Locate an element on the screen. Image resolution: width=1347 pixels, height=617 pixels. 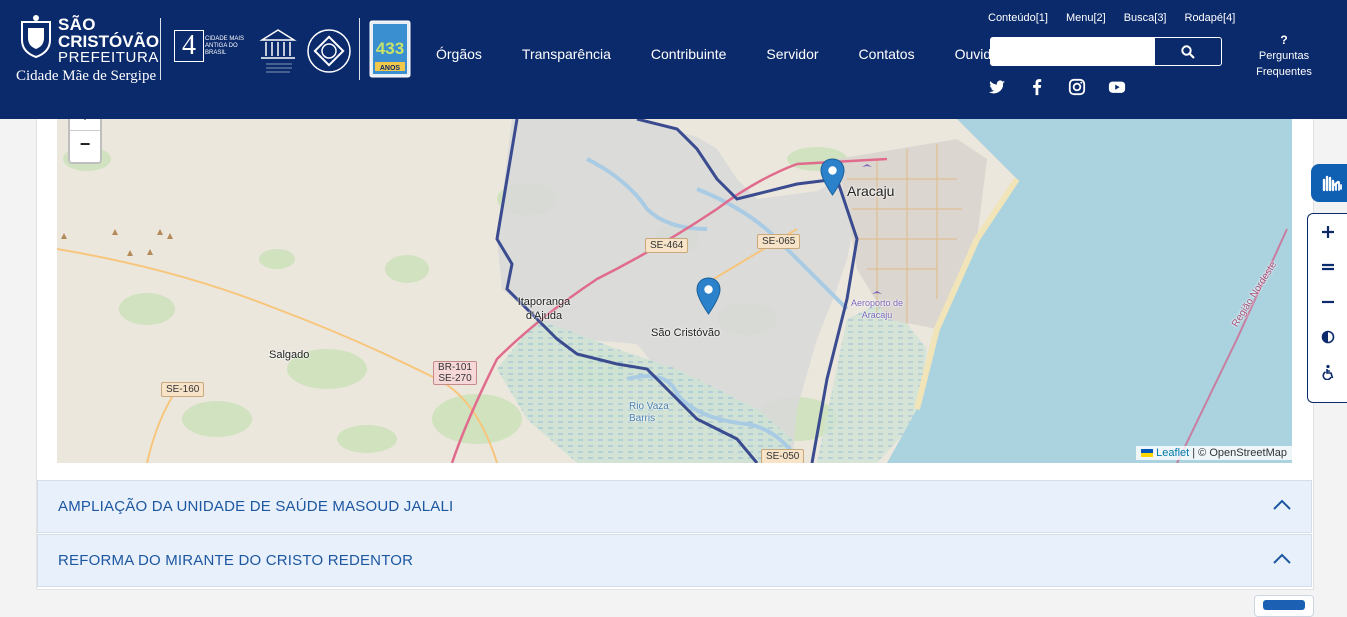
facebook-icon is located at coordinates (1037, 87).